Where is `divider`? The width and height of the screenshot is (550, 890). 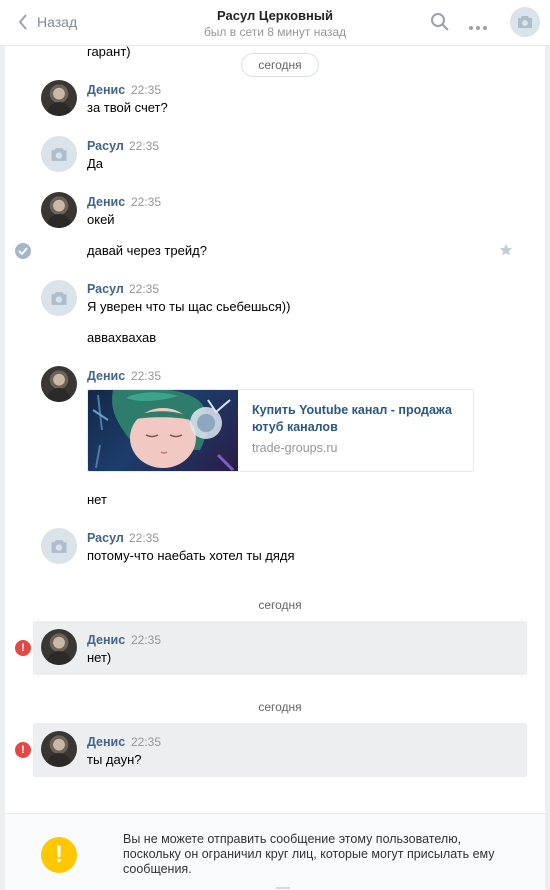 divider is located at coordinates (283, 888).